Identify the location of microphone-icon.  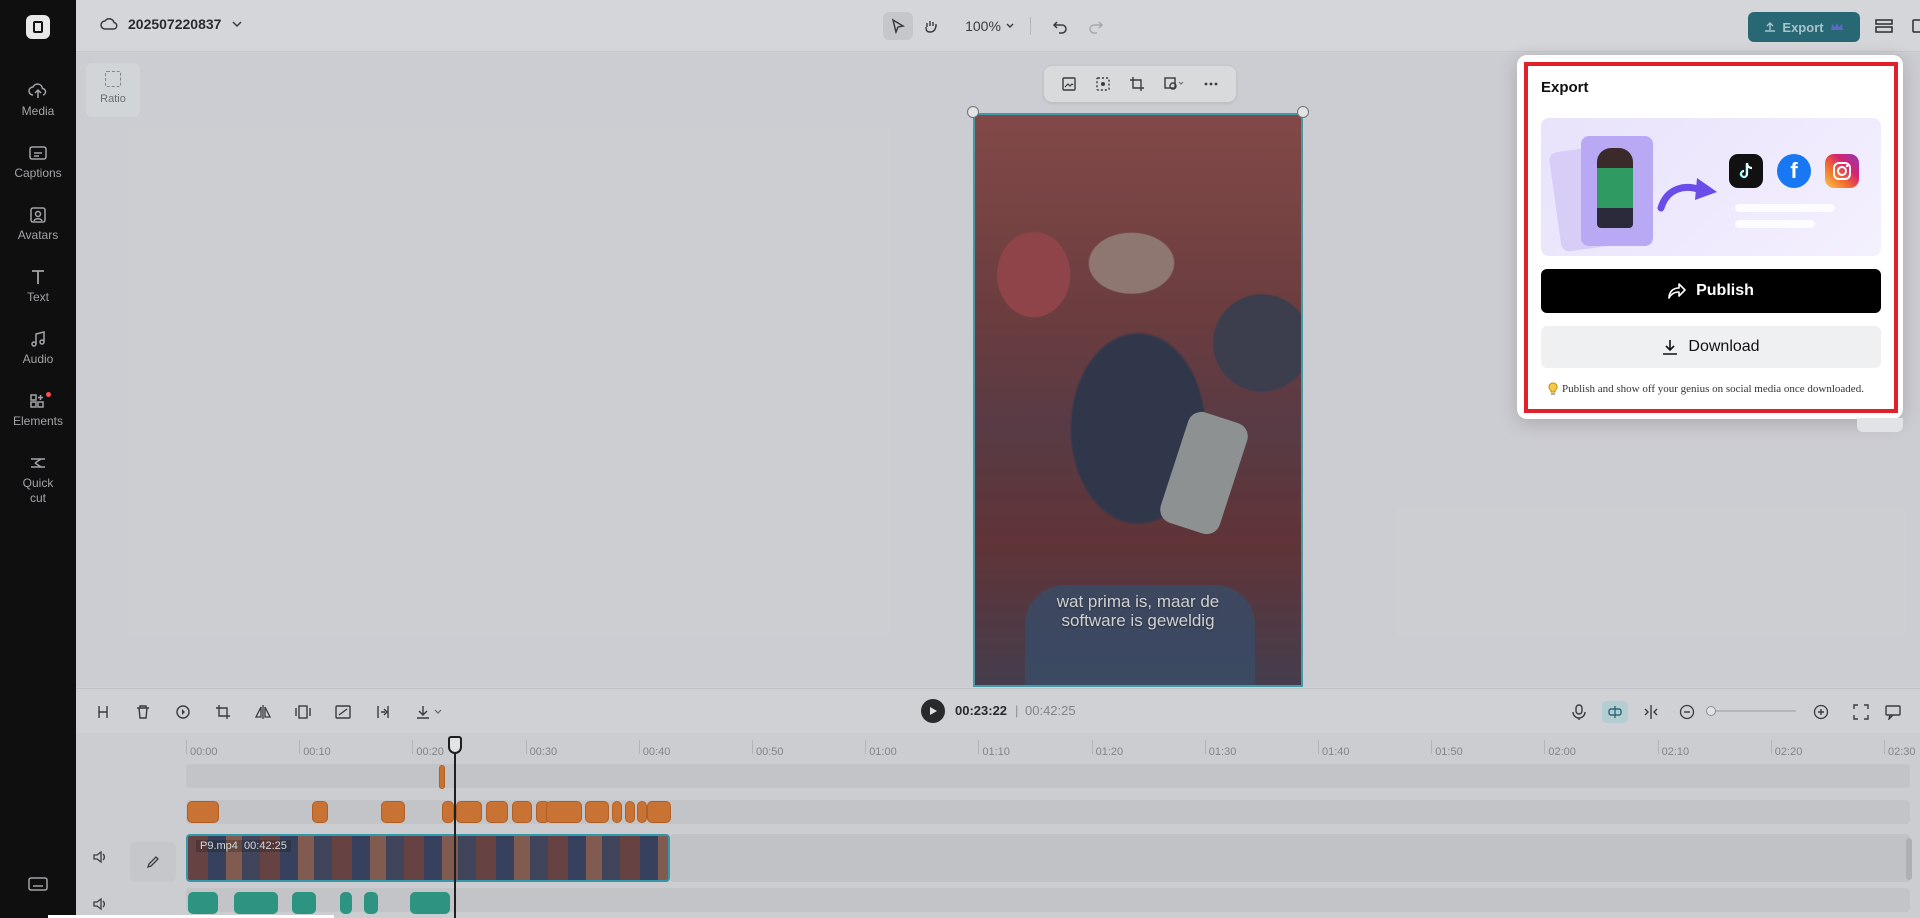
(1579, 712).